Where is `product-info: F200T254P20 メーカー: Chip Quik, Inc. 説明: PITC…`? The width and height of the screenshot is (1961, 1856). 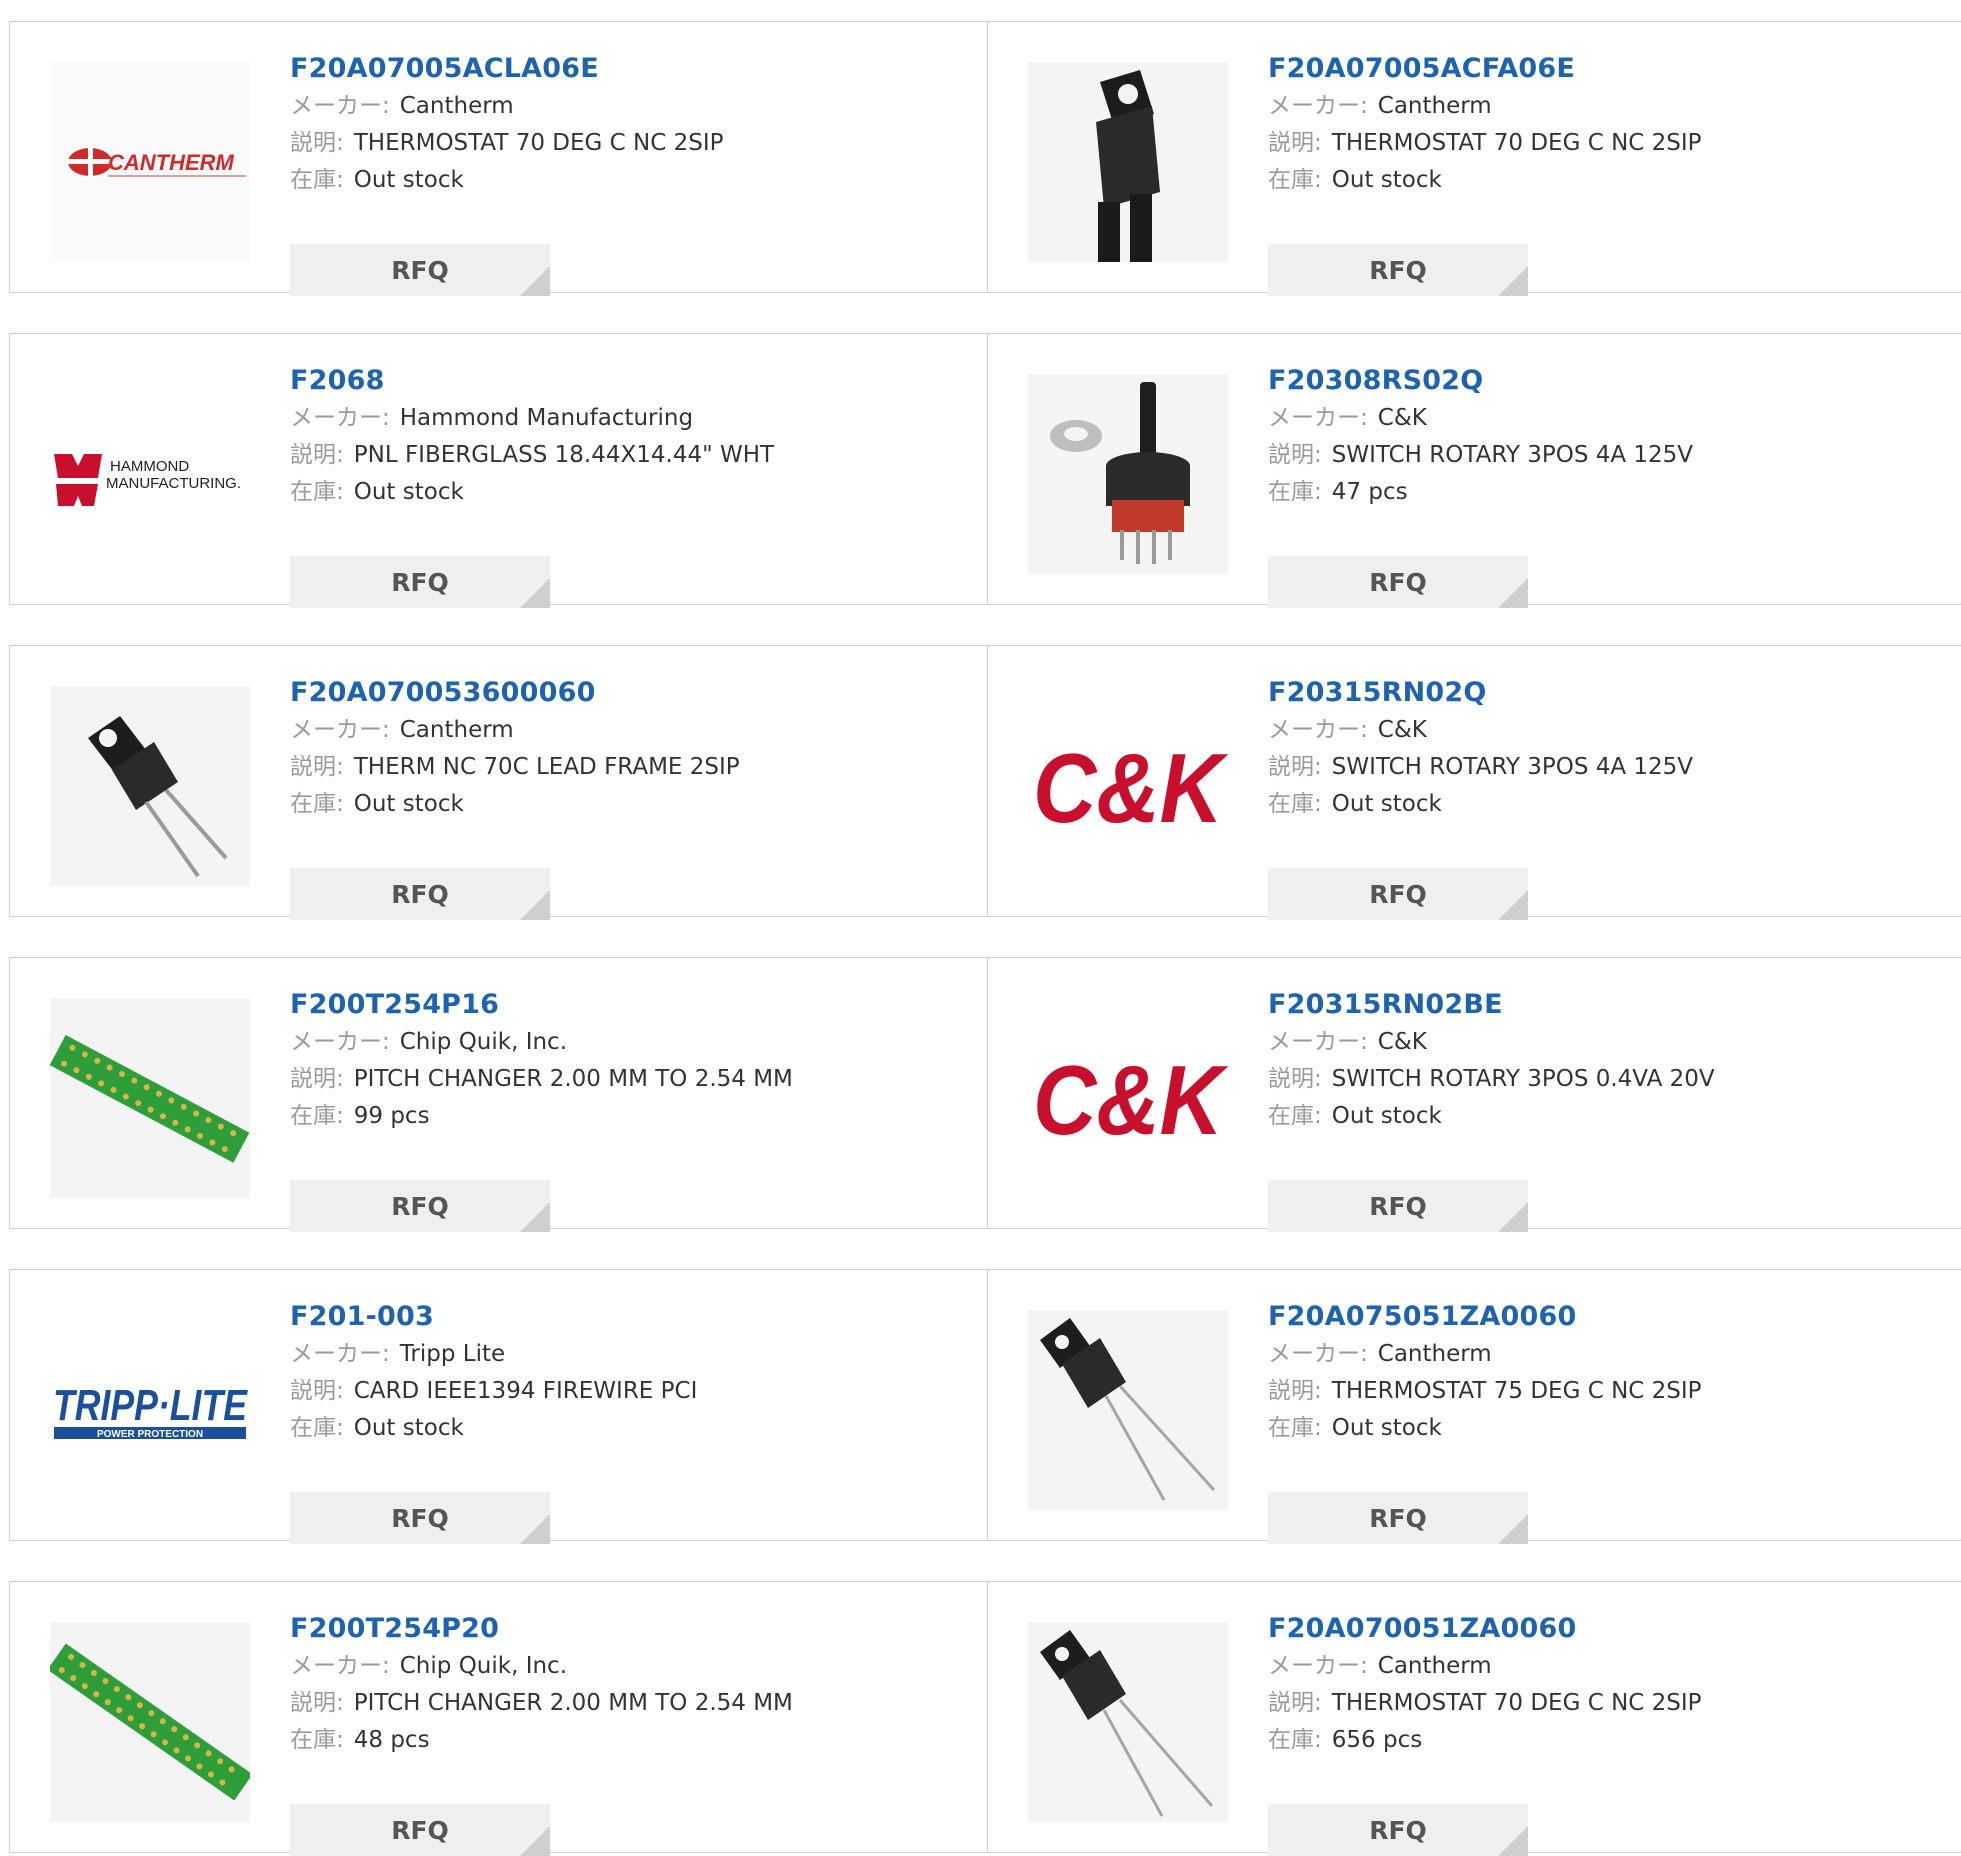 product-info: F200T254P20 メーカー: Chip Quik, Inc. 説明: PITC… is located at coordinates (541, 1733).